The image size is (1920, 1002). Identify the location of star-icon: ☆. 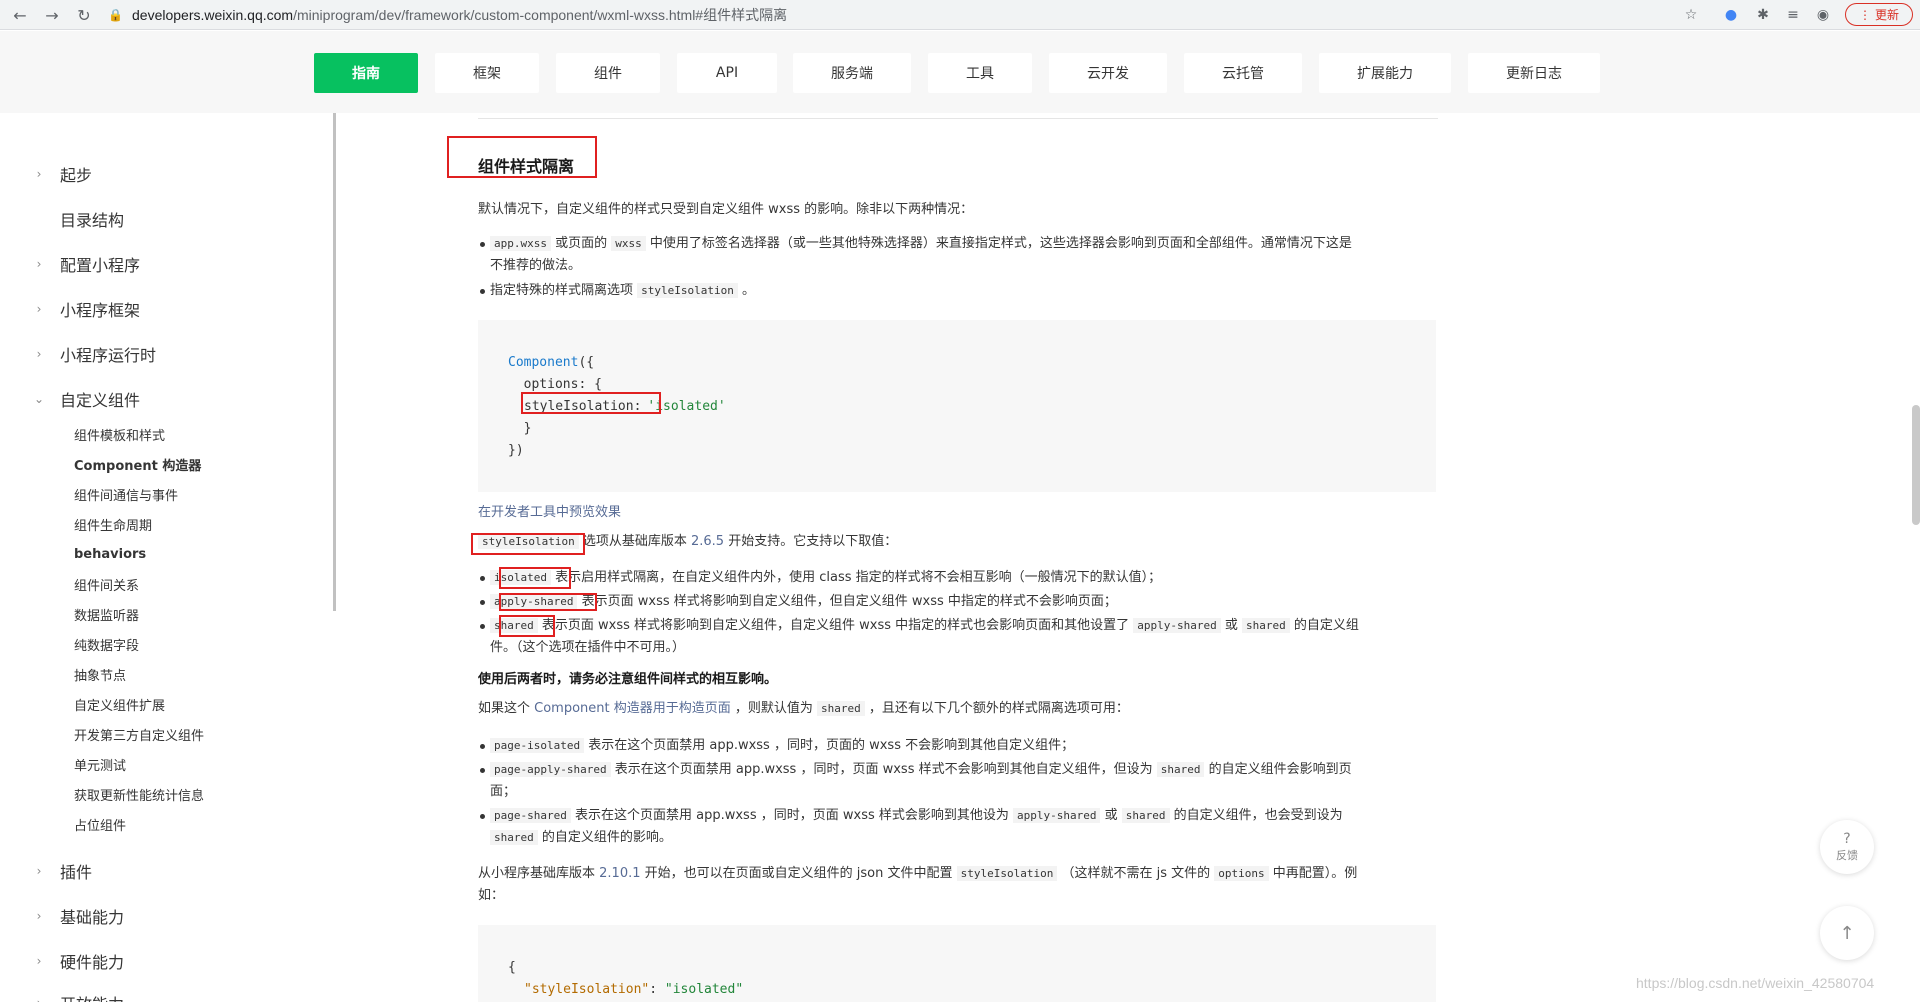
(1691, 15).